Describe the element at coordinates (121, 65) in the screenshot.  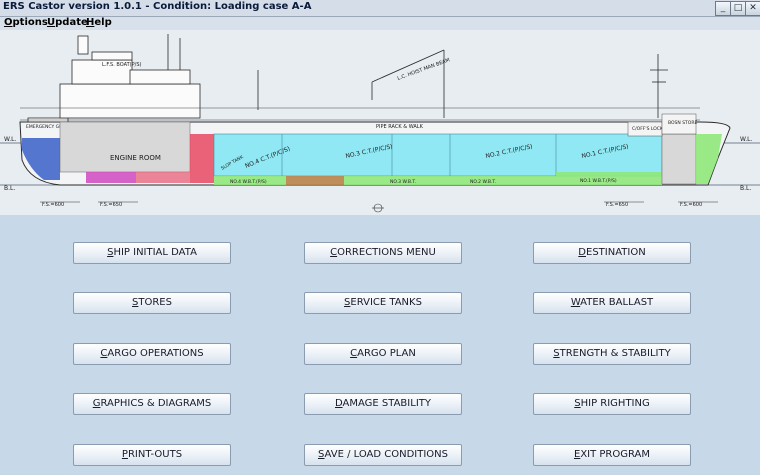
I see `label-lfs-boat: L.F.S. BOAT(P/S)` at that location.